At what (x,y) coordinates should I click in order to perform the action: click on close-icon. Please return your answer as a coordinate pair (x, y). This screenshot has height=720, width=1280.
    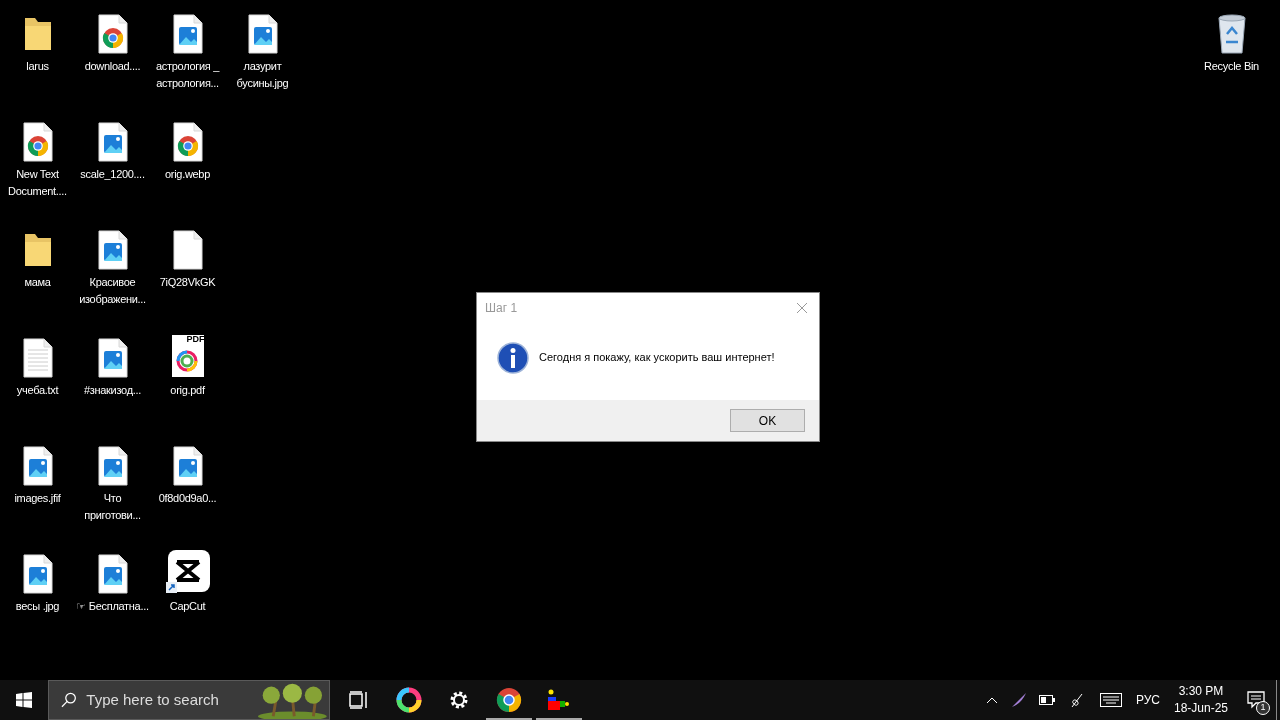
    Looking at the image, I should click on (802, 308).